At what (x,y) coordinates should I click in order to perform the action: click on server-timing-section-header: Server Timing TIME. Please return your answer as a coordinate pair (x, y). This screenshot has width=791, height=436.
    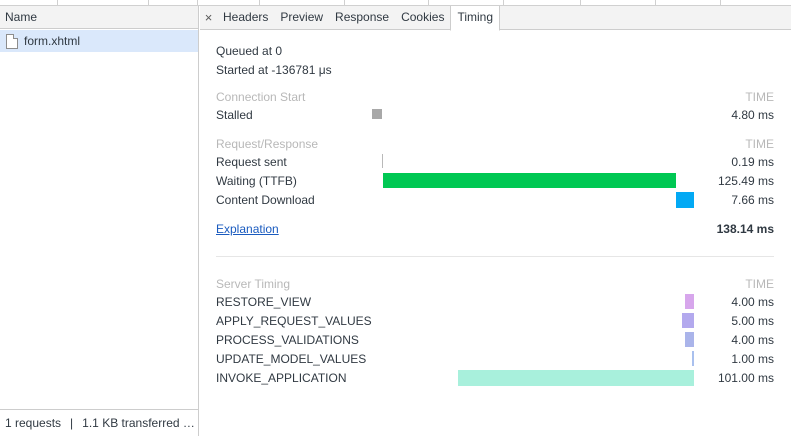
    Looking at the image, I should click on (495, 284).